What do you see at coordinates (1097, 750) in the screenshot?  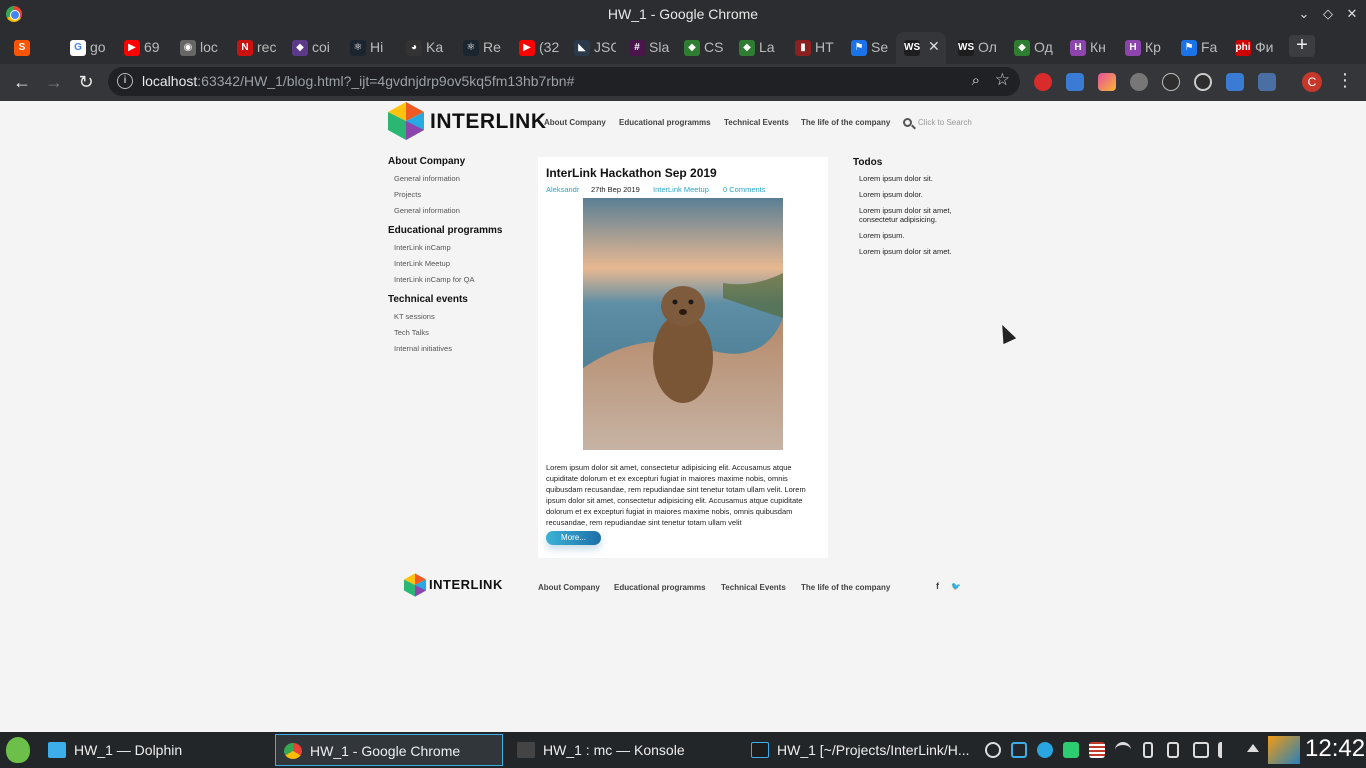 I see `keyboard-layout-flag-icon` at bounding box center [1097, 750].